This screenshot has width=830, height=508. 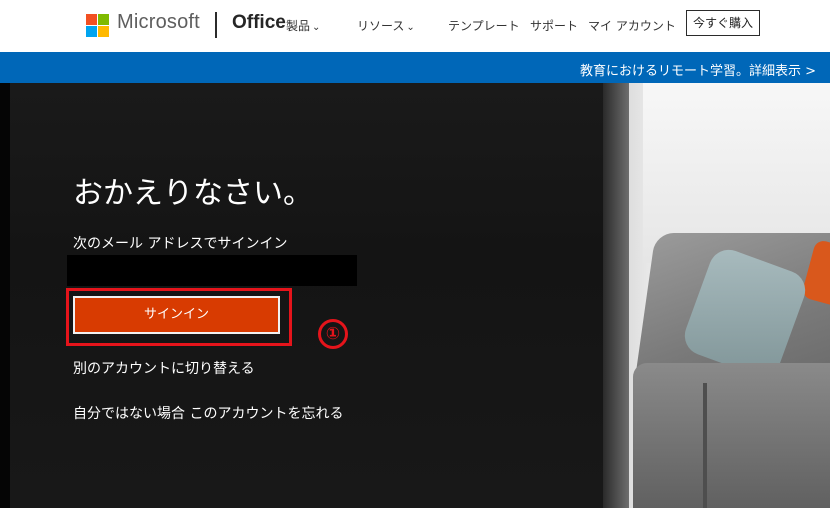 I want to click on photo-wall-strip, so click(x=616, y=295).